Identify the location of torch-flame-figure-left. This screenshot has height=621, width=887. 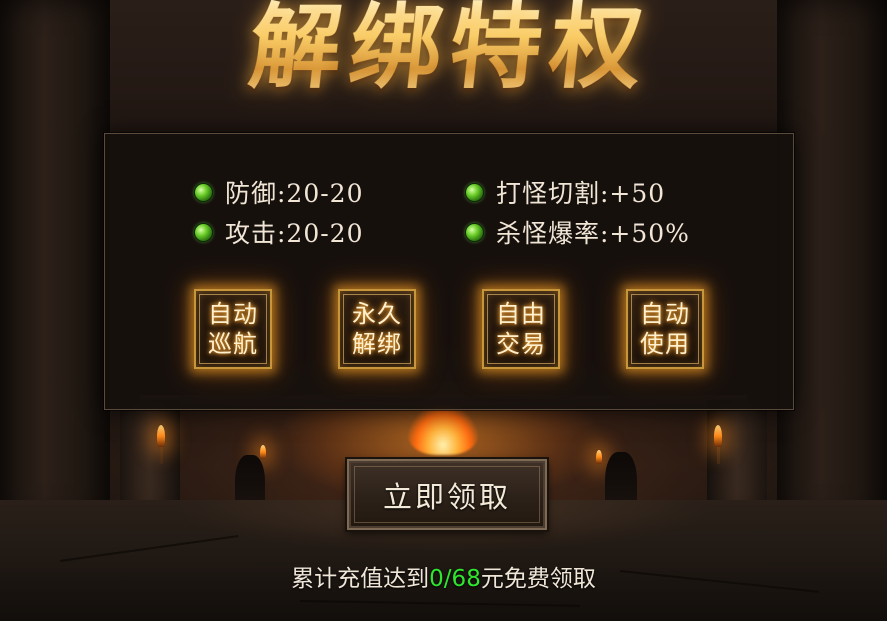
(263, 452).